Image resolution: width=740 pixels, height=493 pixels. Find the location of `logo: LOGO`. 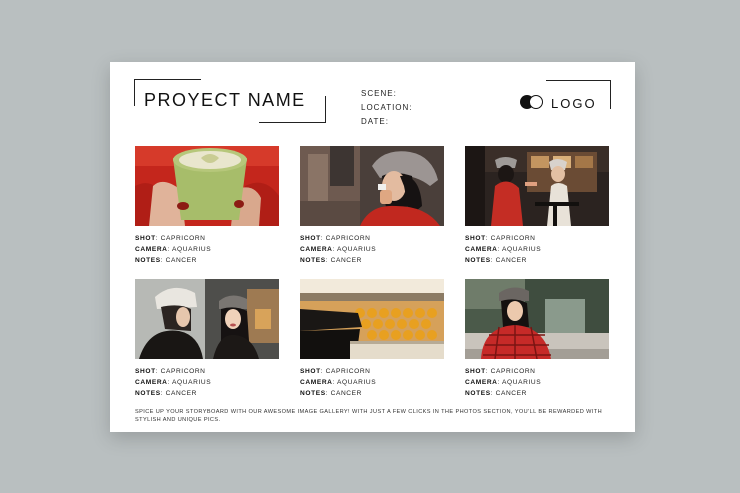

logo: LOGO is located at coordinates (558, 103).